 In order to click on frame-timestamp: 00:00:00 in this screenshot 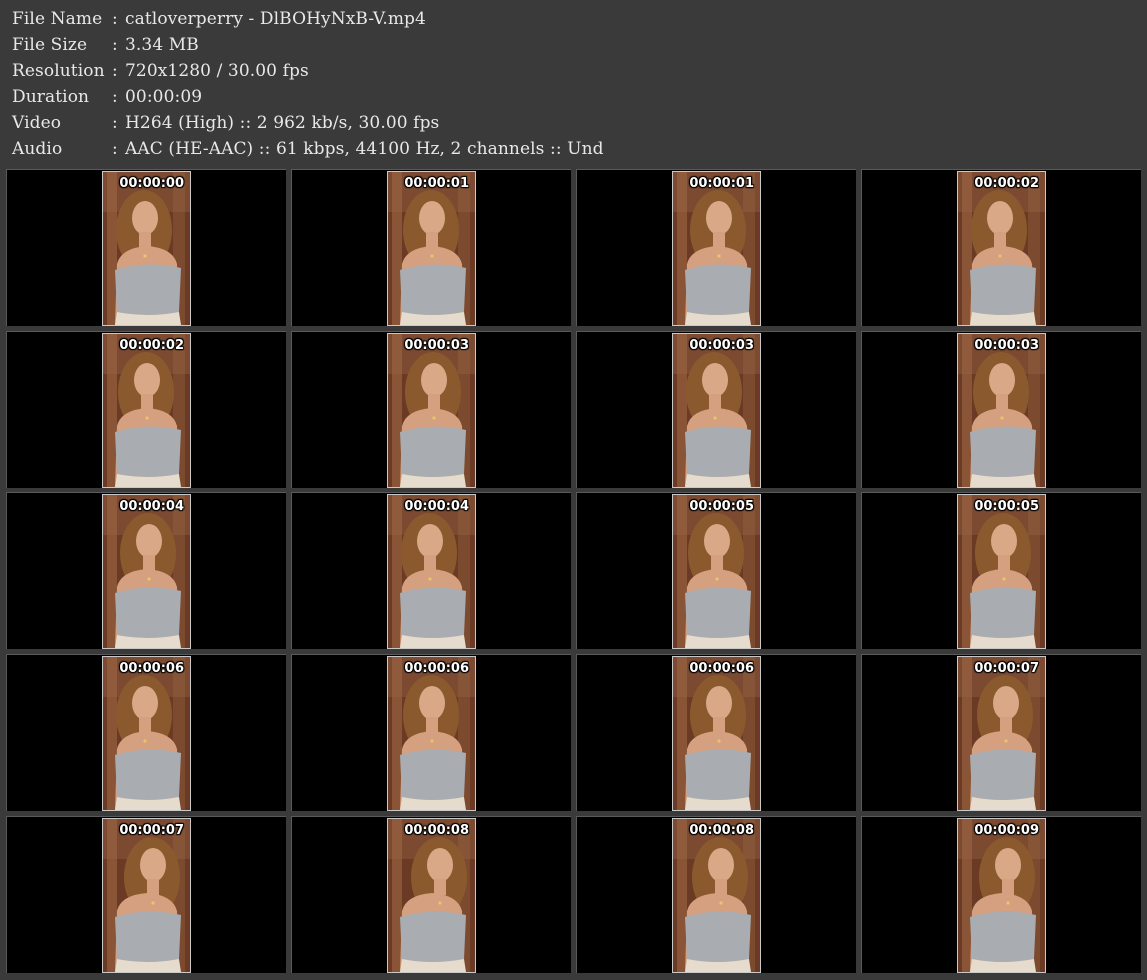, I will do `click(151, 183)`.